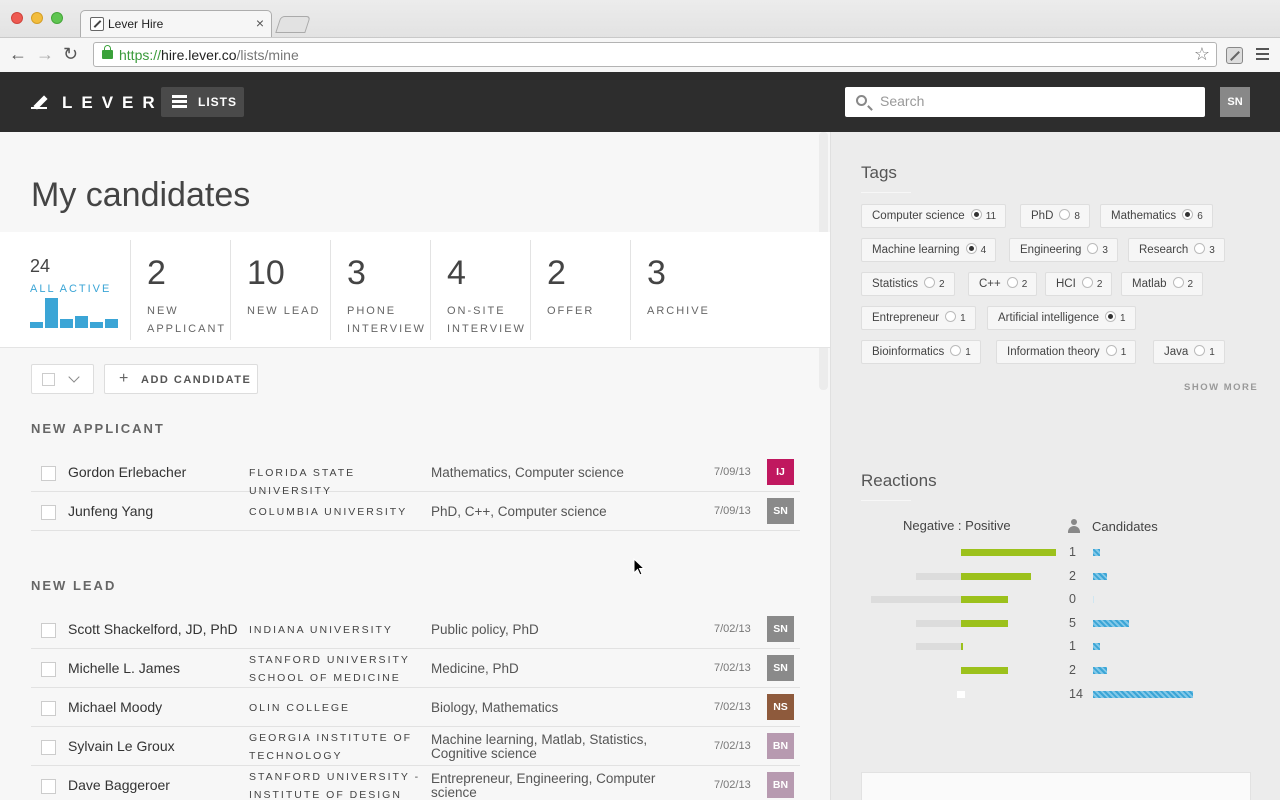 This screenshot has width=1280, height=800. Describe the element at coordinates (199, 55) in the screenshot. I see `url-host: hire.lever.co` at that location.